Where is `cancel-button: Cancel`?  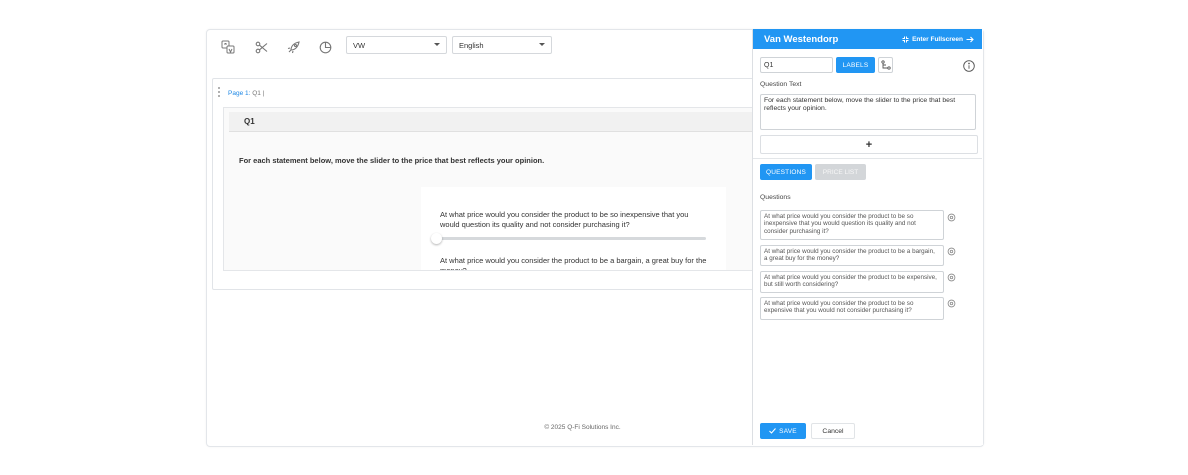 cancel-button: Cancel is located at coordinates (833, 431).